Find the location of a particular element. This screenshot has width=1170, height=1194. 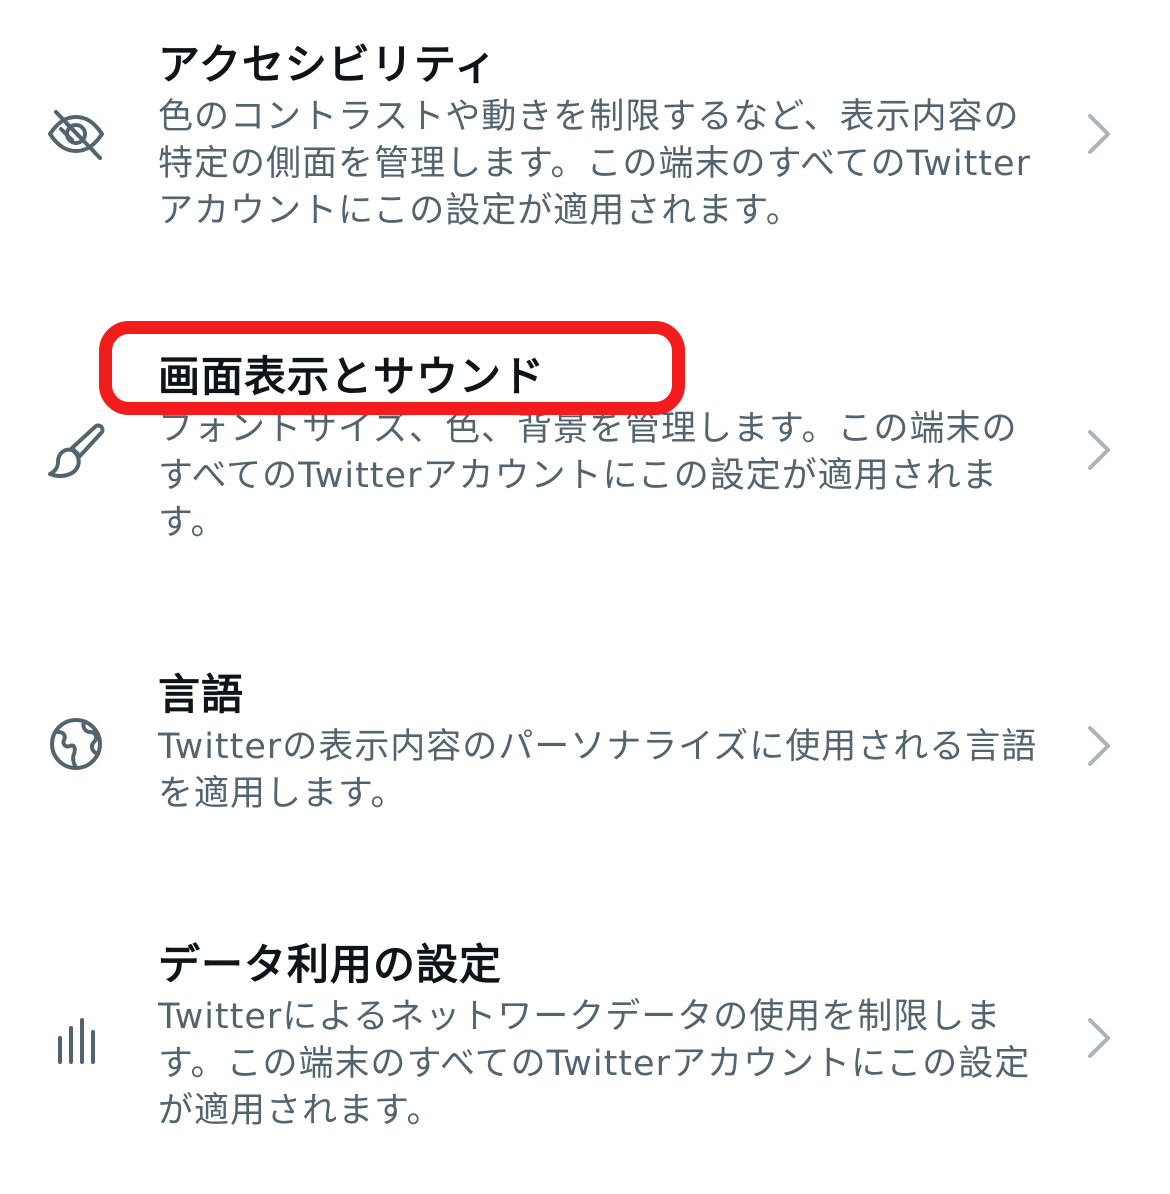

data-usage-bars-icon is located at coordinates (76, 1040).